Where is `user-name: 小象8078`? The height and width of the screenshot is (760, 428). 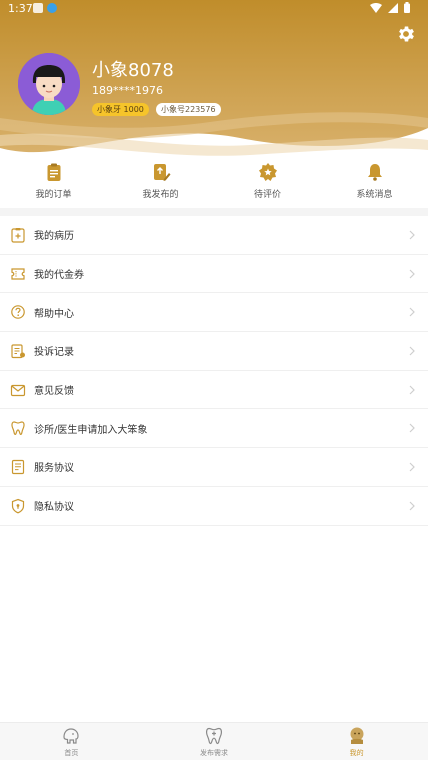 user-name: 小象8078 is located at coordinates (133, 70).